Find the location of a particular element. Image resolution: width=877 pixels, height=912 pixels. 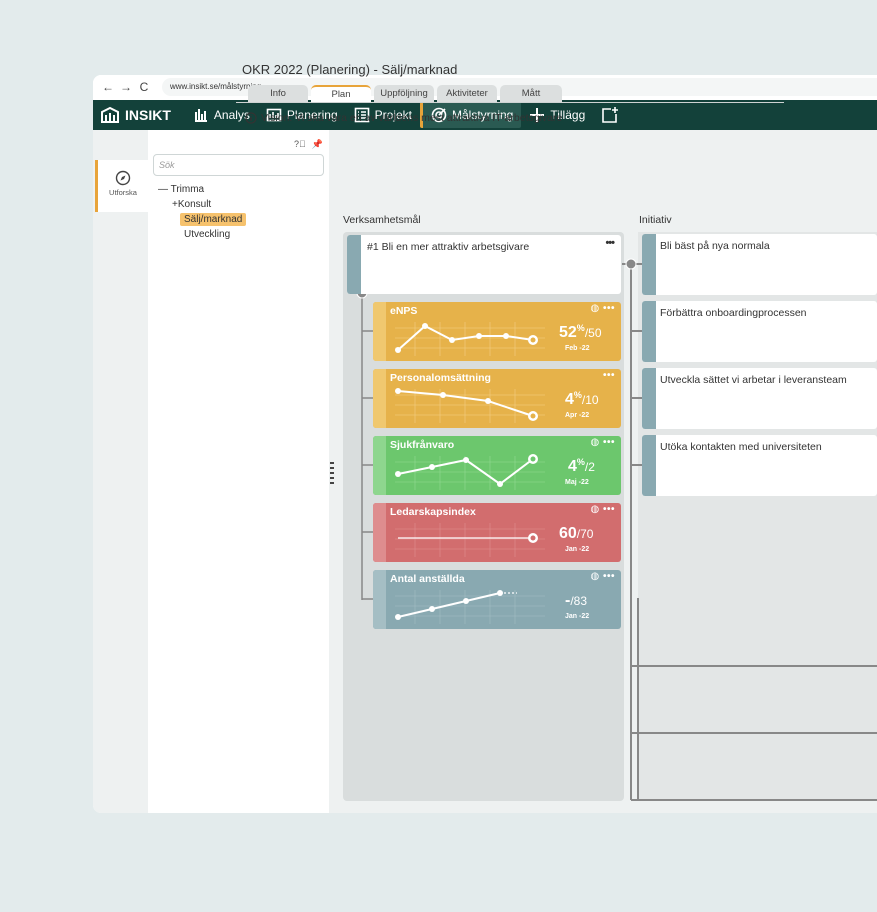

initiative-title: Förbättra onboardingprocessen is located at coordinates (733, 313).